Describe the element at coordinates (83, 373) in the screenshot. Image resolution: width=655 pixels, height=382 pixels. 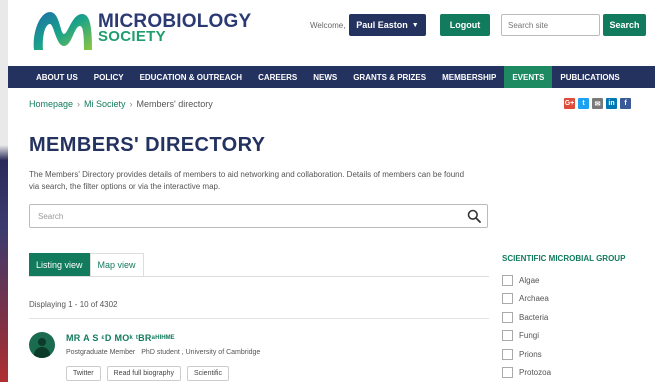
I see `member-tag-twitter: Twitter` at that location.